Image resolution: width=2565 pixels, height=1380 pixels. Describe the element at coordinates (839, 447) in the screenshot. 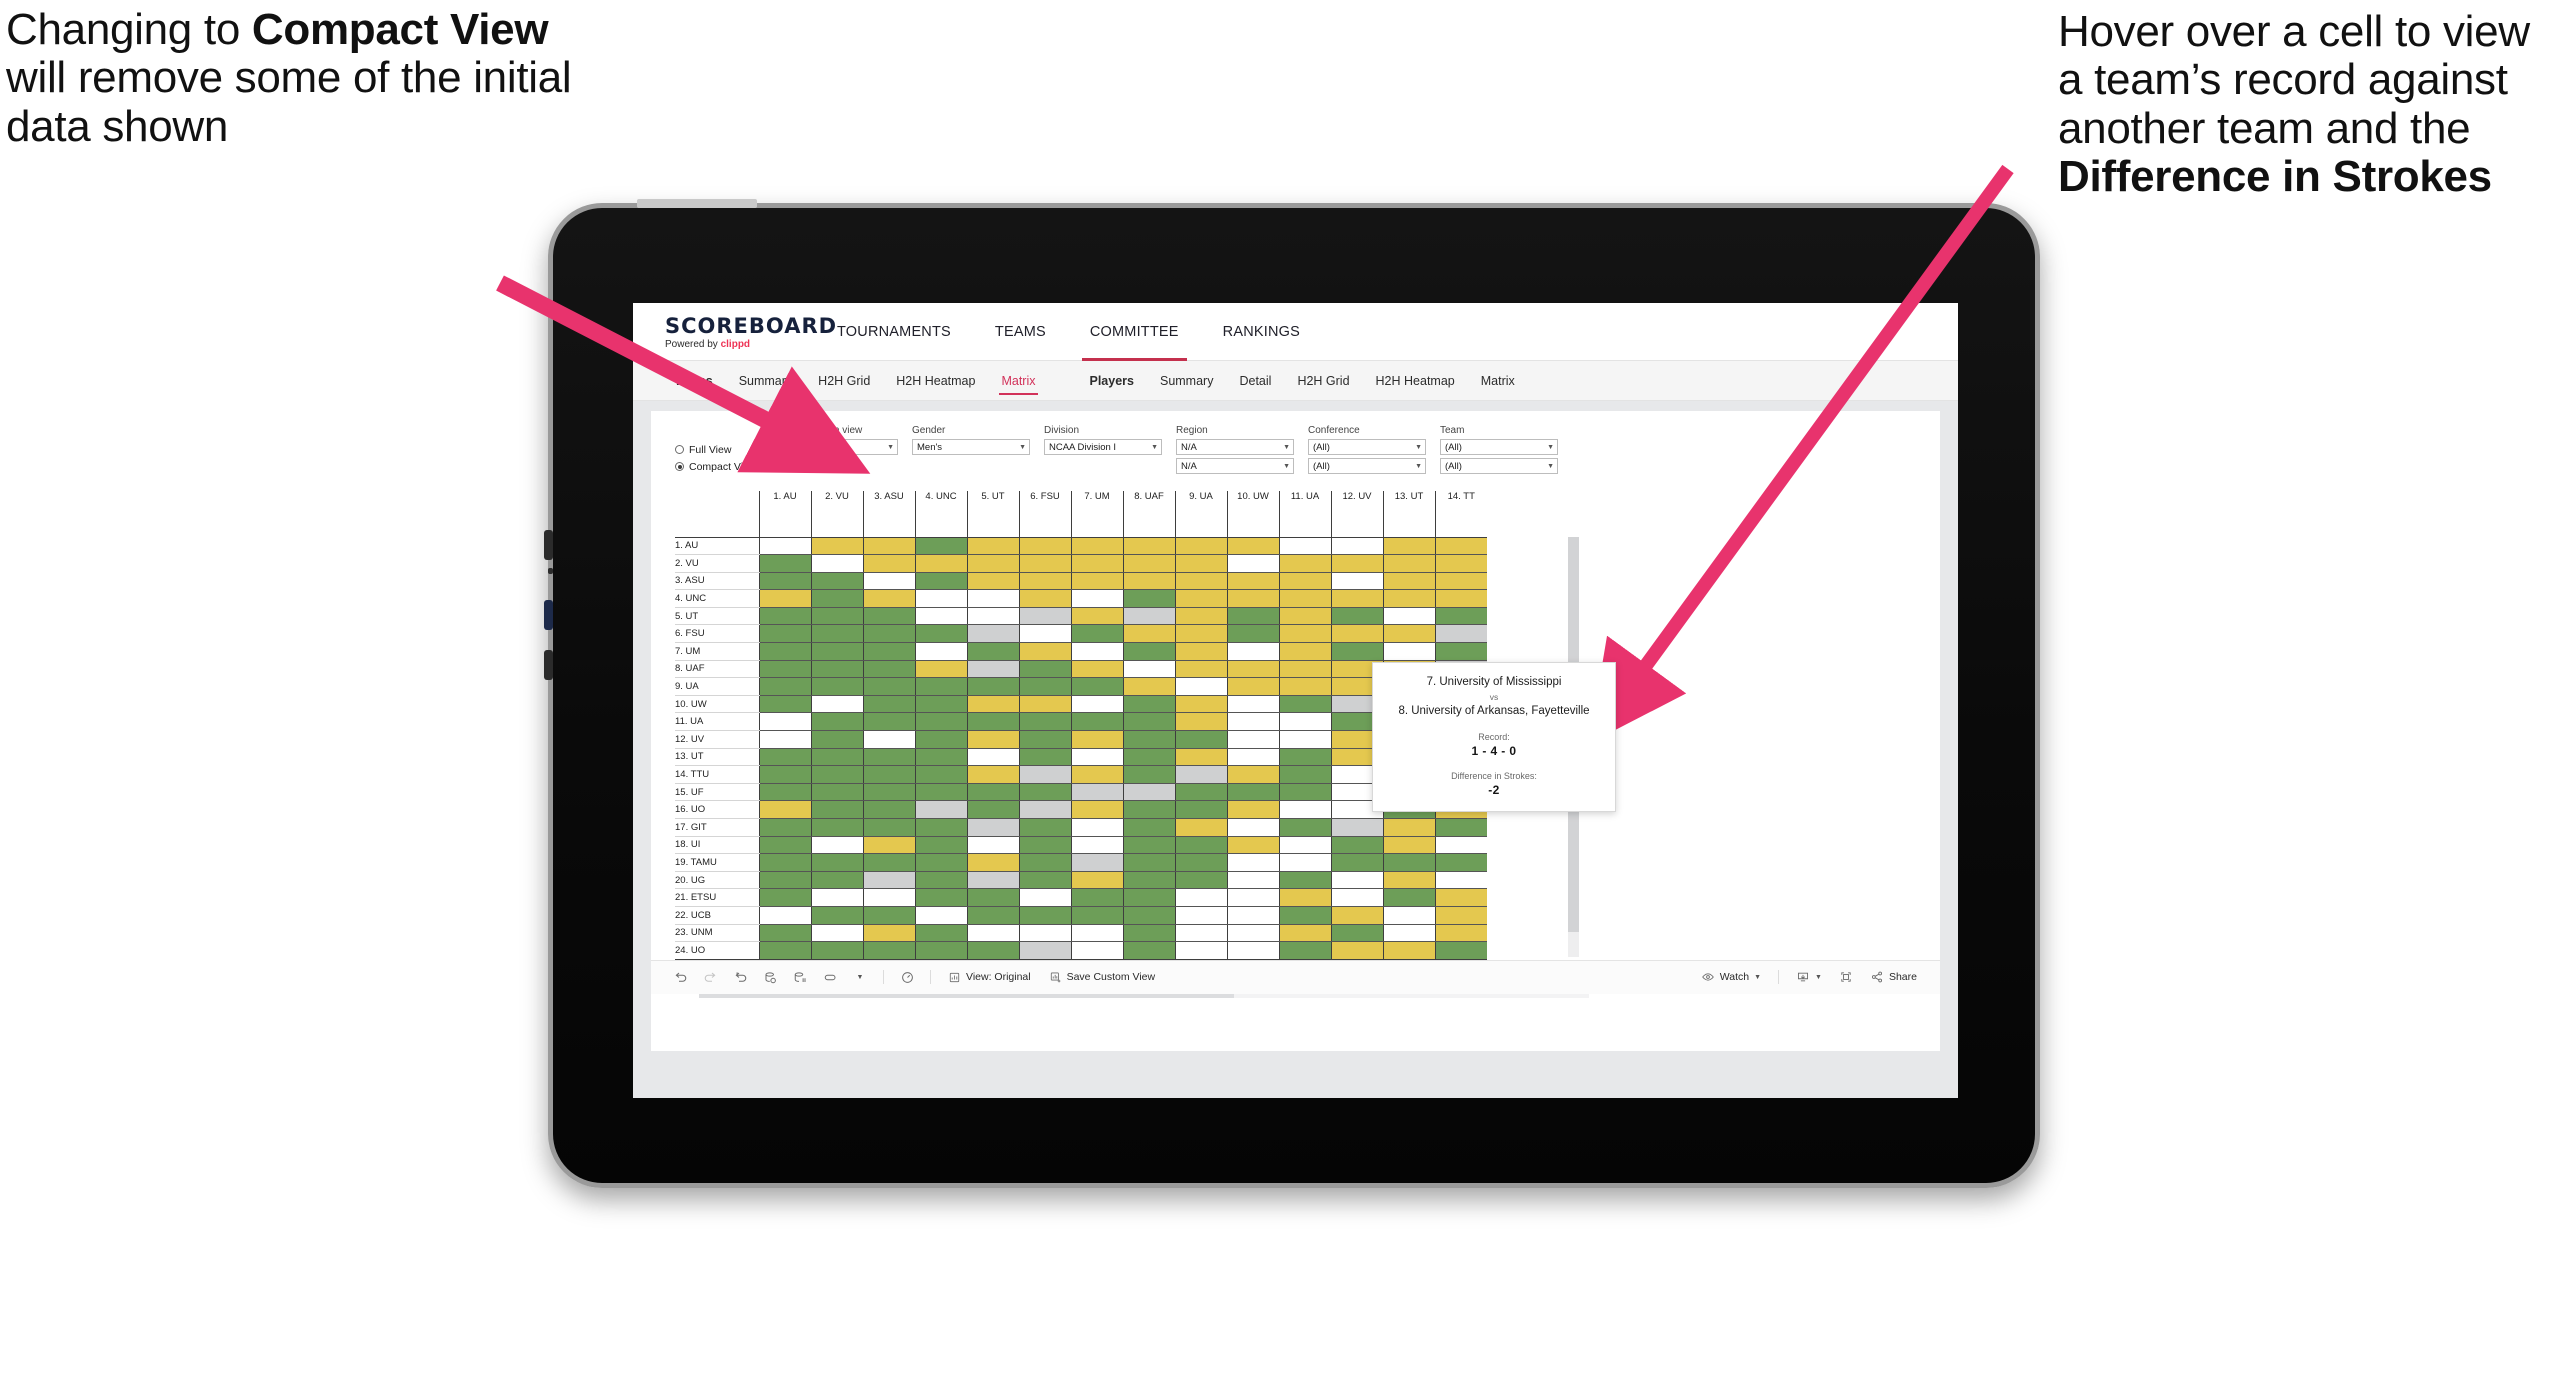

I see `filter-max-teams-select: Top 50 ▼` at that location.